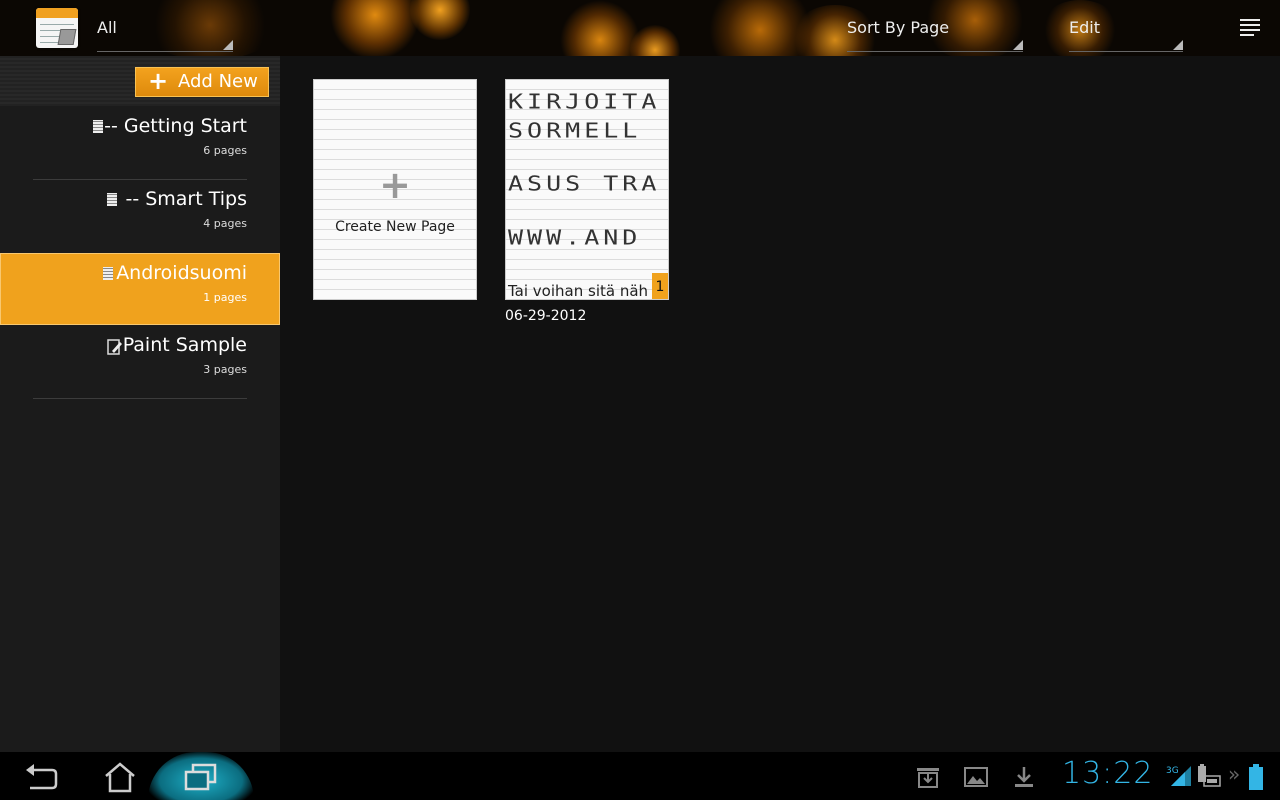 The width and height of the screenshot is (1280, 800). What do you see at coordinates (928, 777) in the screenshot?
I see `archive-icon` at bounding box center [928, 777].